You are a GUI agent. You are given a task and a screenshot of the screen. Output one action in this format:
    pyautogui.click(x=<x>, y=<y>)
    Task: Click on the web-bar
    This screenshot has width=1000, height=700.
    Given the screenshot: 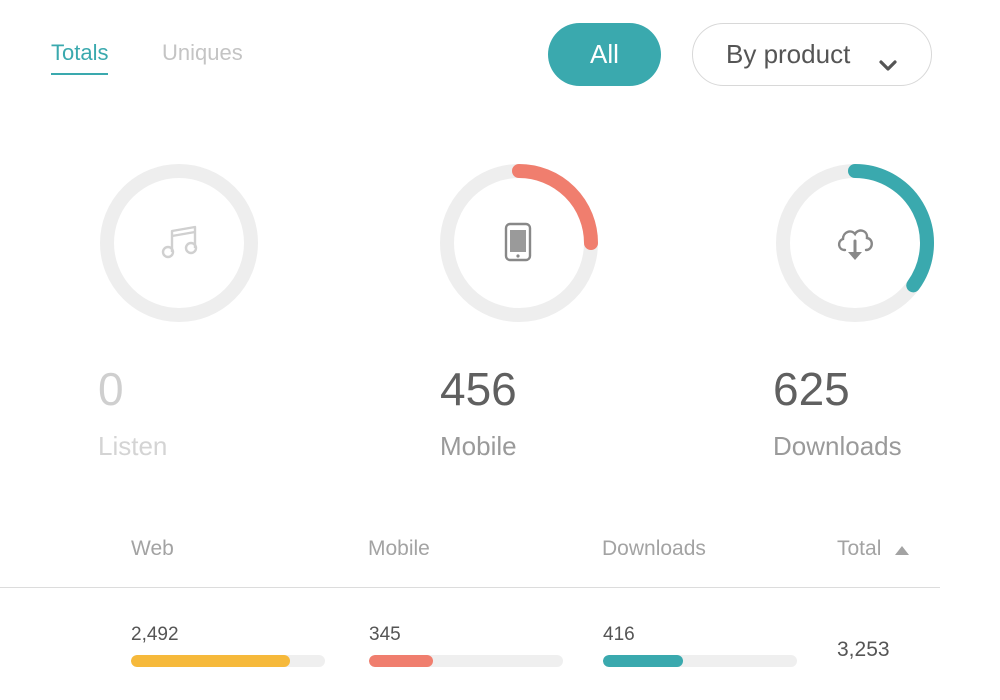 What is the action you would take?
    pyautogui.click(x=228, y=661)
    